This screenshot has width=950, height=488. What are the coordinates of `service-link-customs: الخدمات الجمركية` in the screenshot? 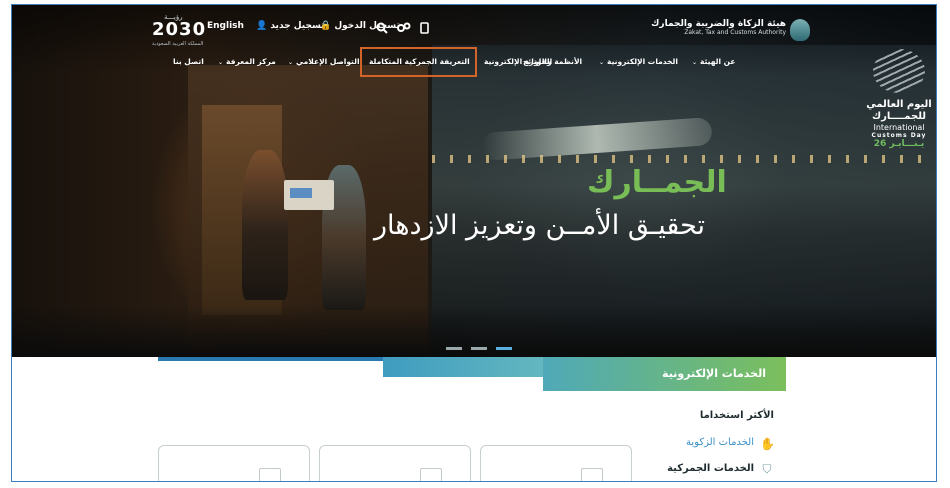 It's located at (710, 468).